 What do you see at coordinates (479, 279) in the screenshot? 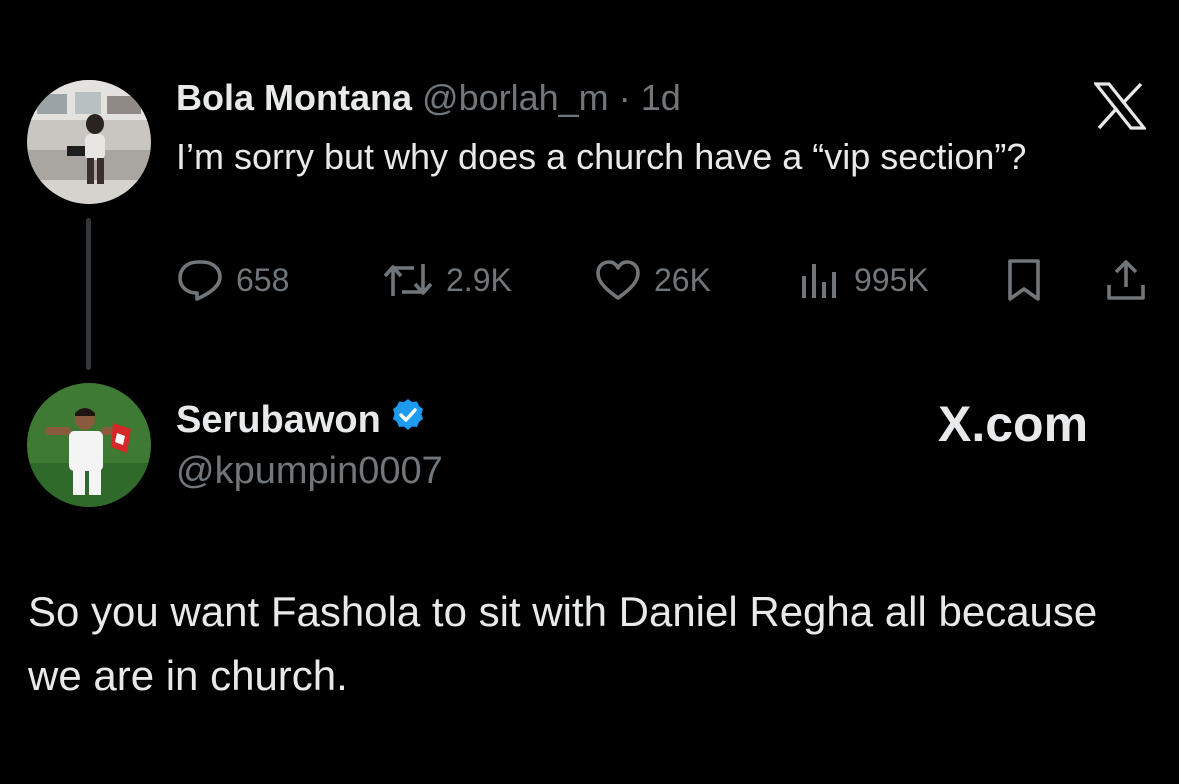
I see `repost-count: 2.9K` at bounding box center [479, 279].